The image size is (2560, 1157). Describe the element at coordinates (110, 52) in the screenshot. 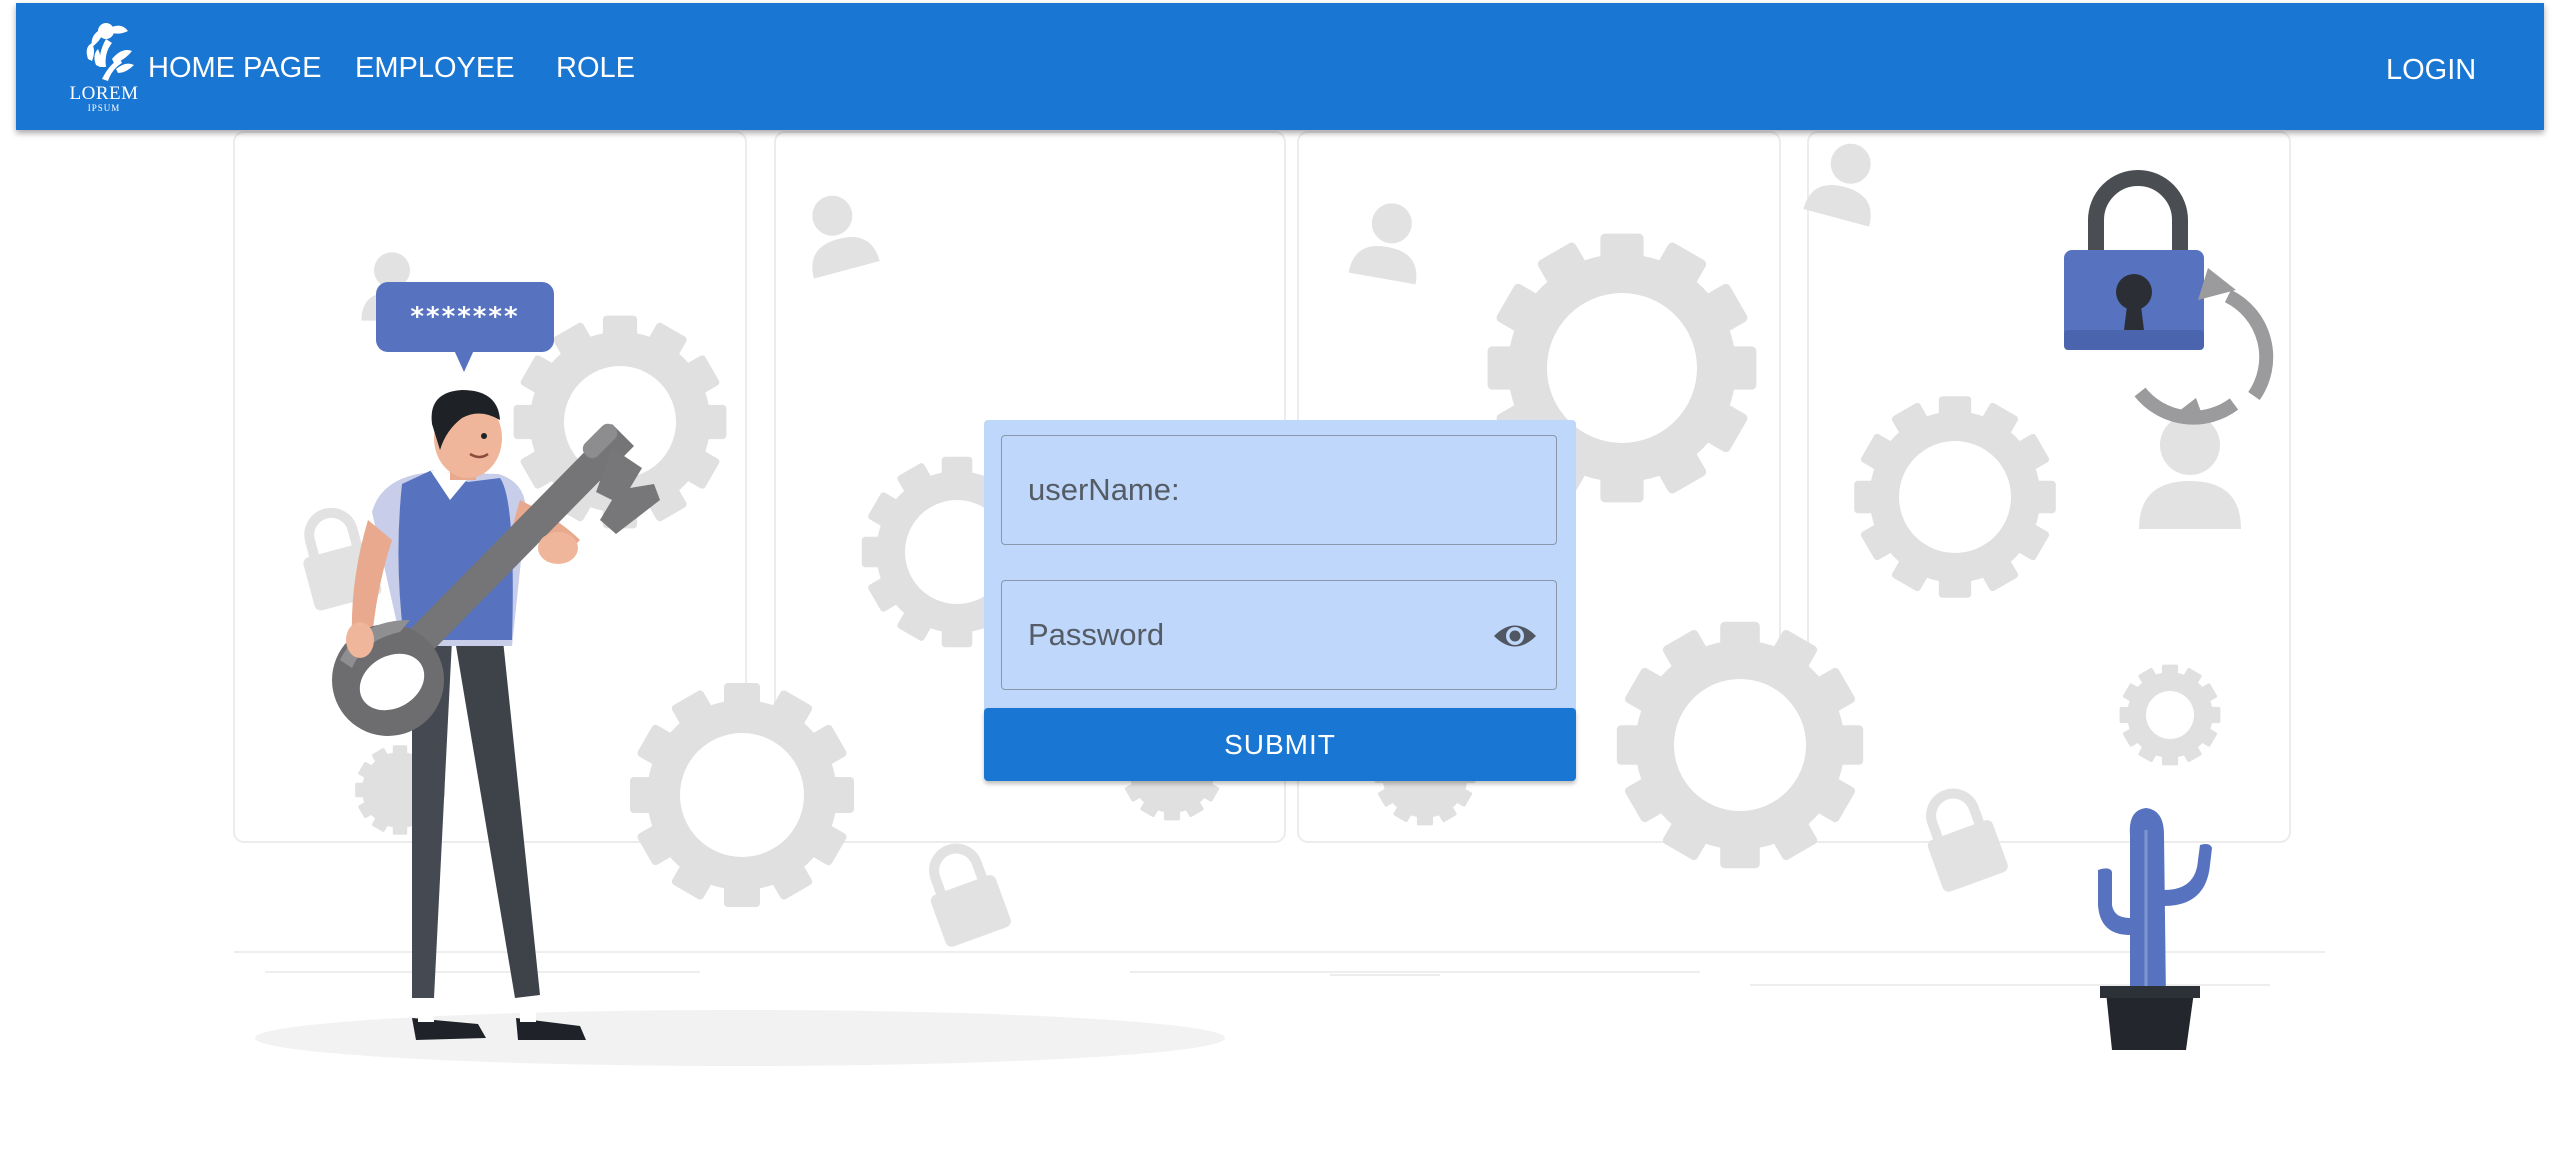

I see `leaf-logo-icon` at that location.